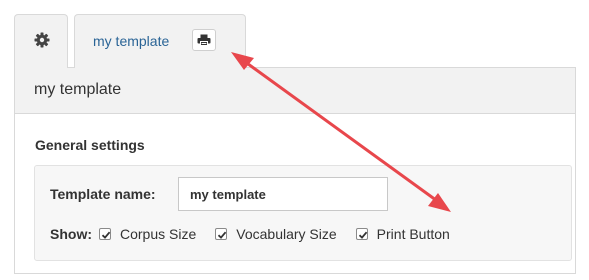 Image resolution: width=589 pixels, height=280 pixels. Describe the element at coordinates (286, 234) in the screenshot. I see `vocabulary-size-label: Vocabulary Size` at that location.